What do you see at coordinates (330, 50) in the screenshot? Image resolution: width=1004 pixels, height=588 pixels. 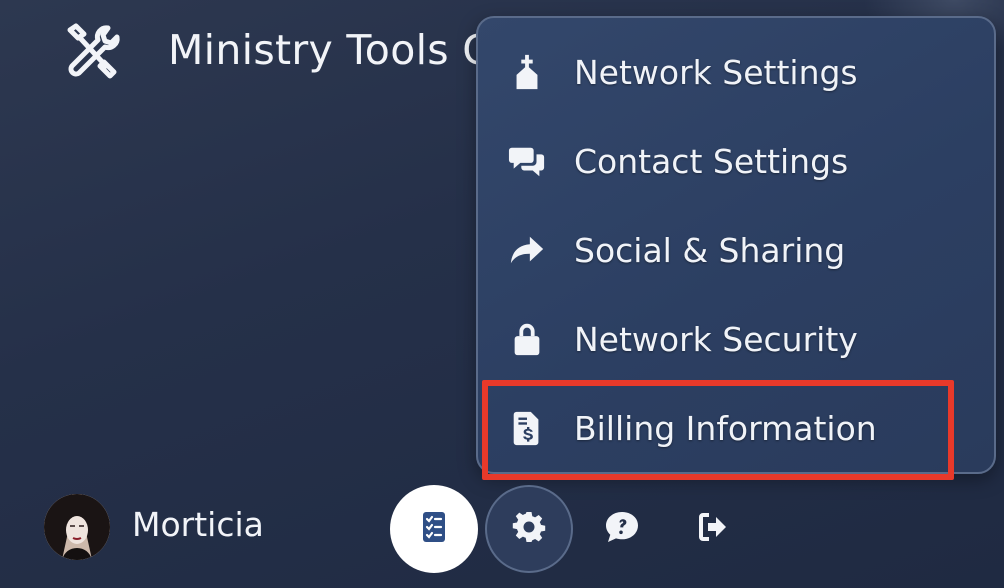 I see `app-title: Ministry Tools C` at bounding box center [330, 50].